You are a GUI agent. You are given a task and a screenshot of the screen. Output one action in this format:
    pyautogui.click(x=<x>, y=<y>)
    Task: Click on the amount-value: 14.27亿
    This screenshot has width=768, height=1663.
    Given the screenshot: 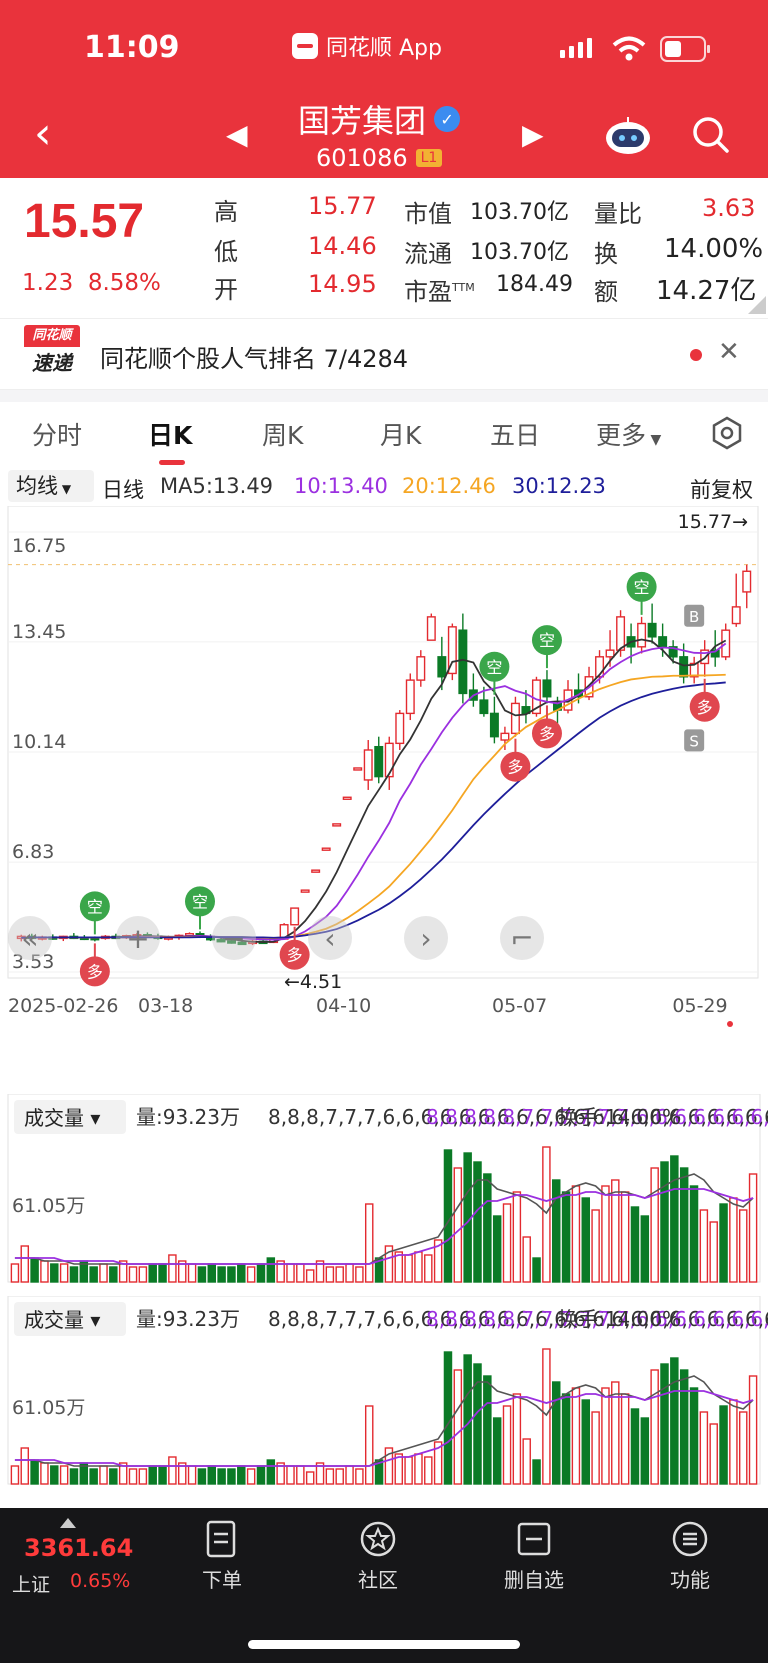 What is the action you would take?
    pyautogui.click(x=706, y=291)
    